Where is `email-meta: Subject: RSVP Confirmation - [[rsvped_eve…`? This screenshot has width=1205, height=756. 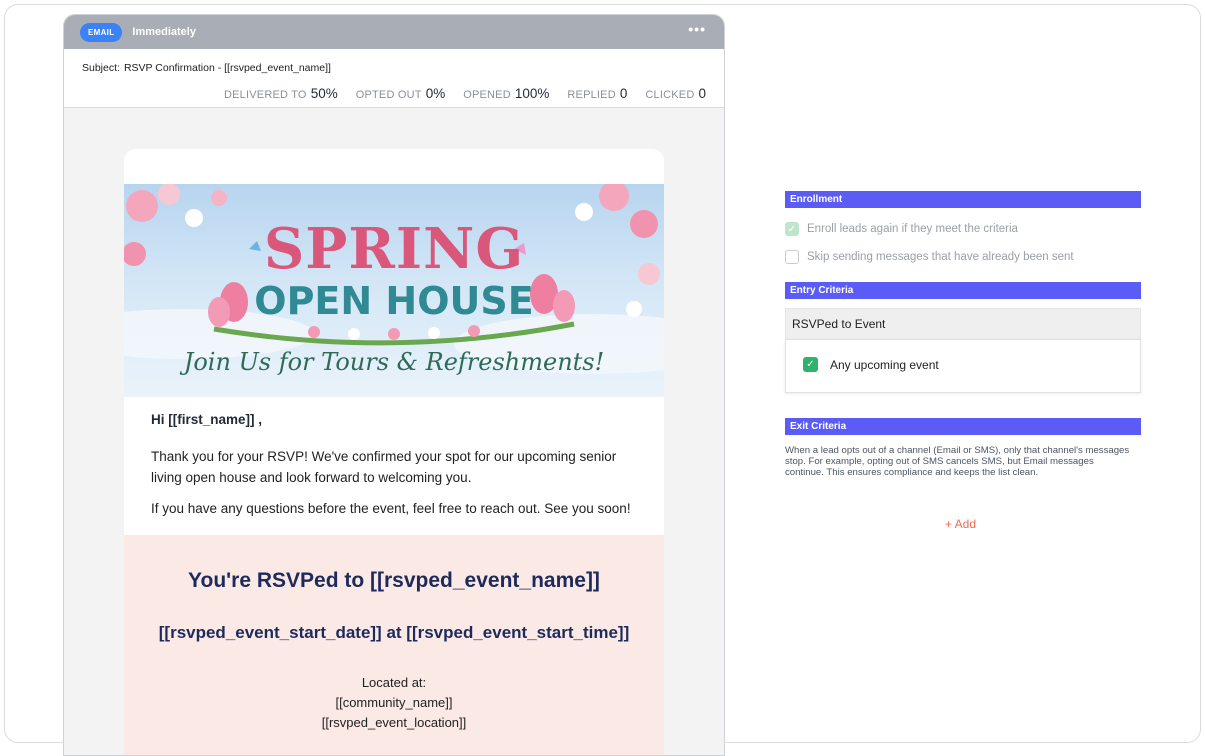
email-meta: Subject: RSVP Confirmation - [[rsvped_eve… is located at coordinates (394, 78).